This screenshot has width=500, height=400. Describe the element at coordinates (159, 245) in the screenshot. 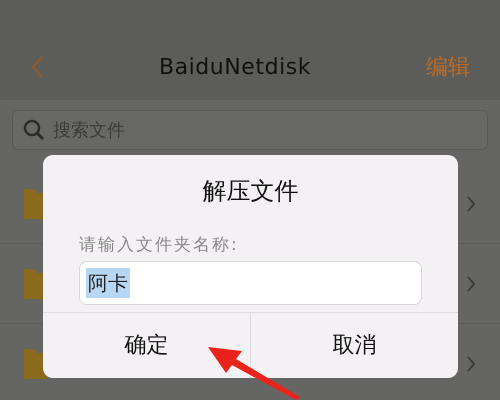

I see `dialog-prompt: 请输入文件夹名称:` at that location.